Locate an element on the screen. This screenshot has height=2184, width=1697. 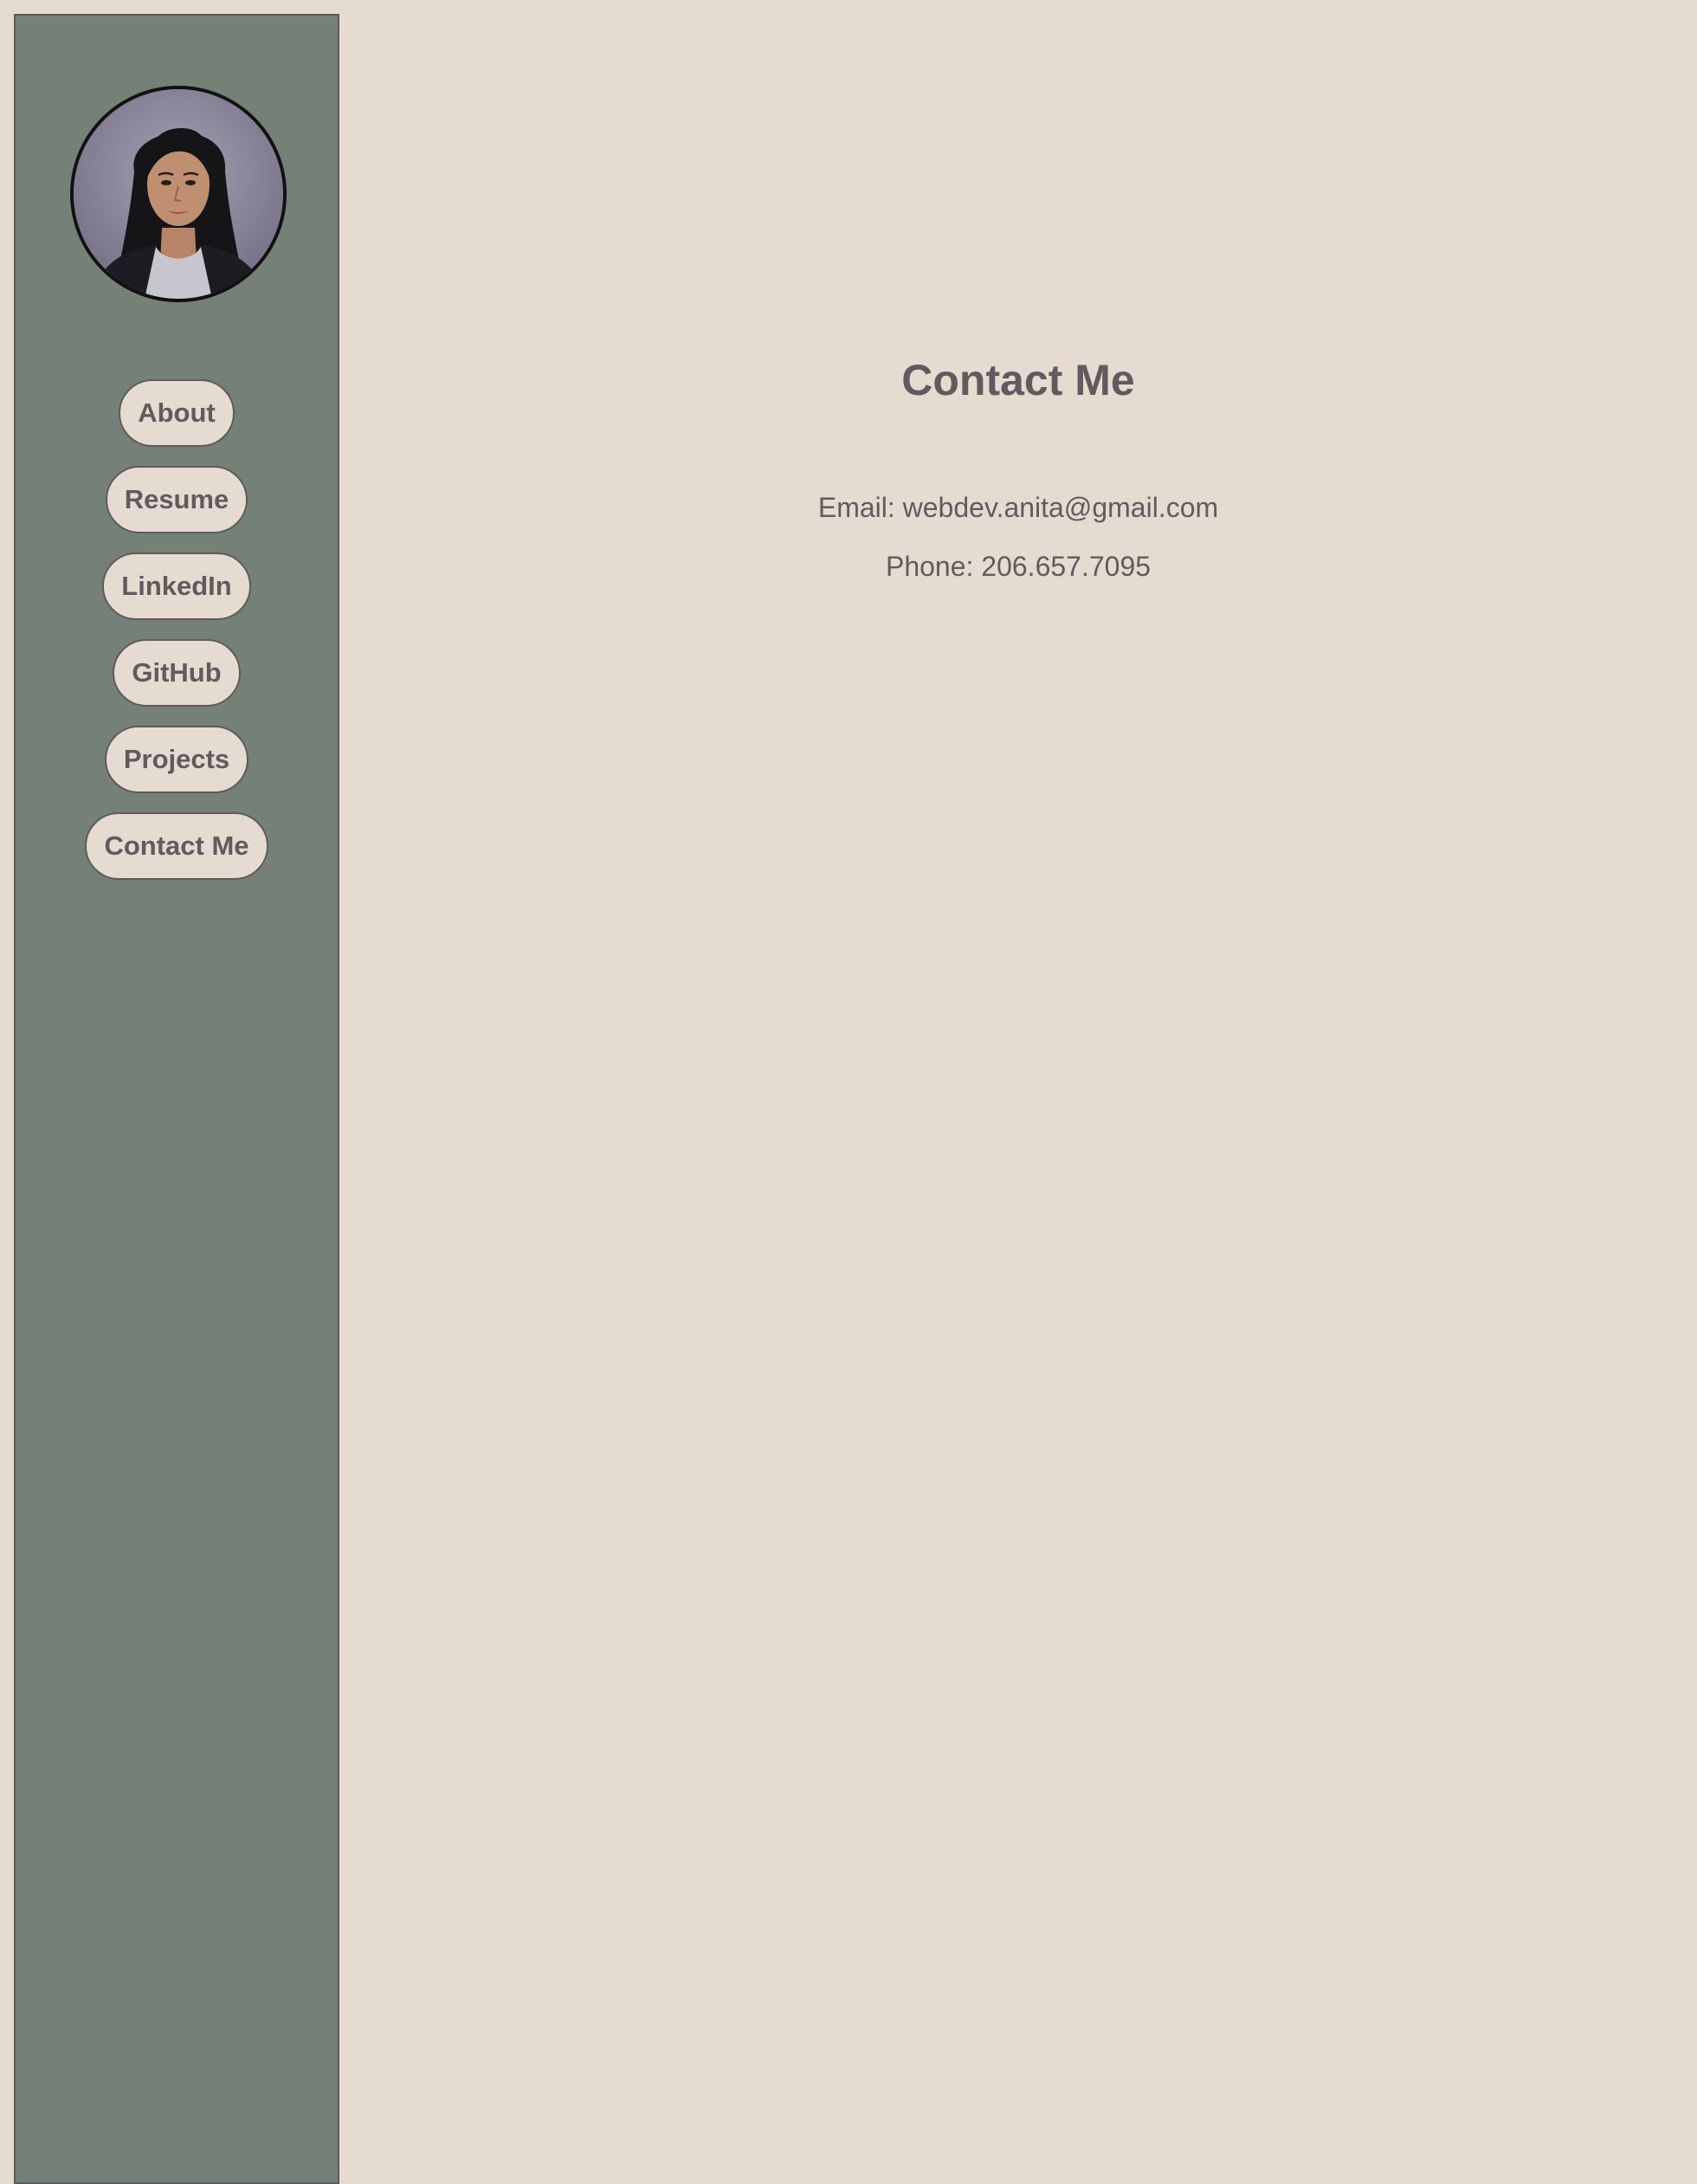
page-title: Contact Me is located at coordinates (1018, 380).